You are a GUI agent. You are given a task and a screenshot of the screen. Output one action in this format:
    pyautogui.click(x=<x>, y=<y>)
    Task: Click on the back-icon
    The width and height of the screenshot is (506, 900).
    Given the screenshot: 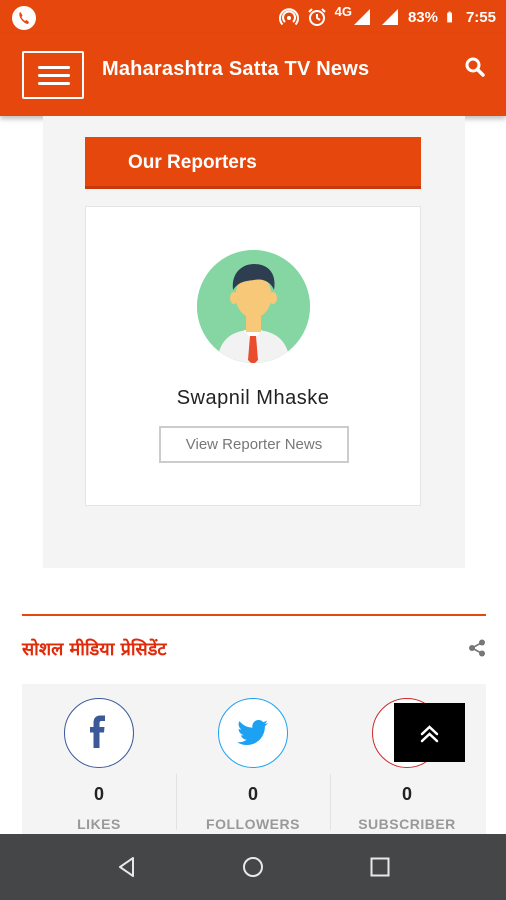 What is the action you would take?
    pyautogui.click(x=127, y=867)
    